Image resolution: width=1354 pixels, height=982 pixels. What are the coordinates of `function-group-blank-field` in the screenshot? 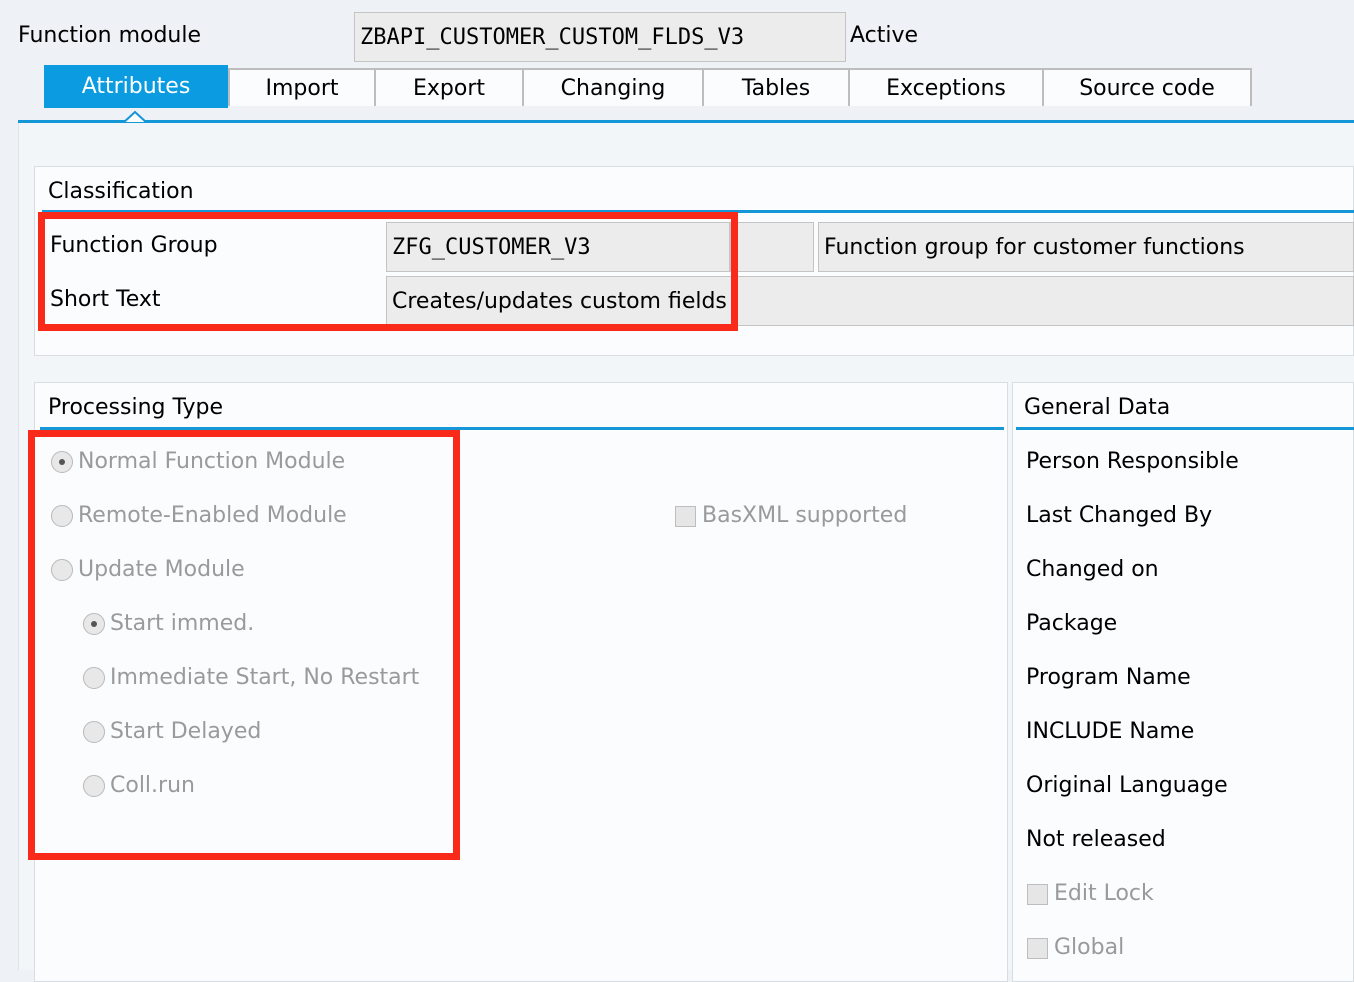 It's located at (772, 247).